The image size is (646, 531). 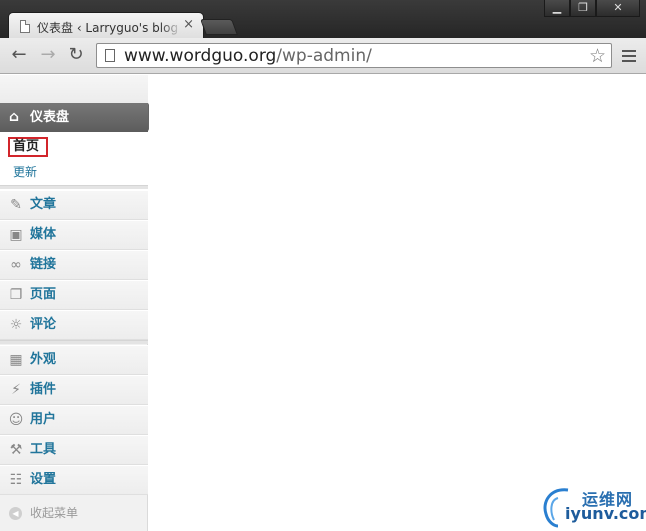 I want to click on collapse-arrow-icon: ◀, so click(x=15, y=513).